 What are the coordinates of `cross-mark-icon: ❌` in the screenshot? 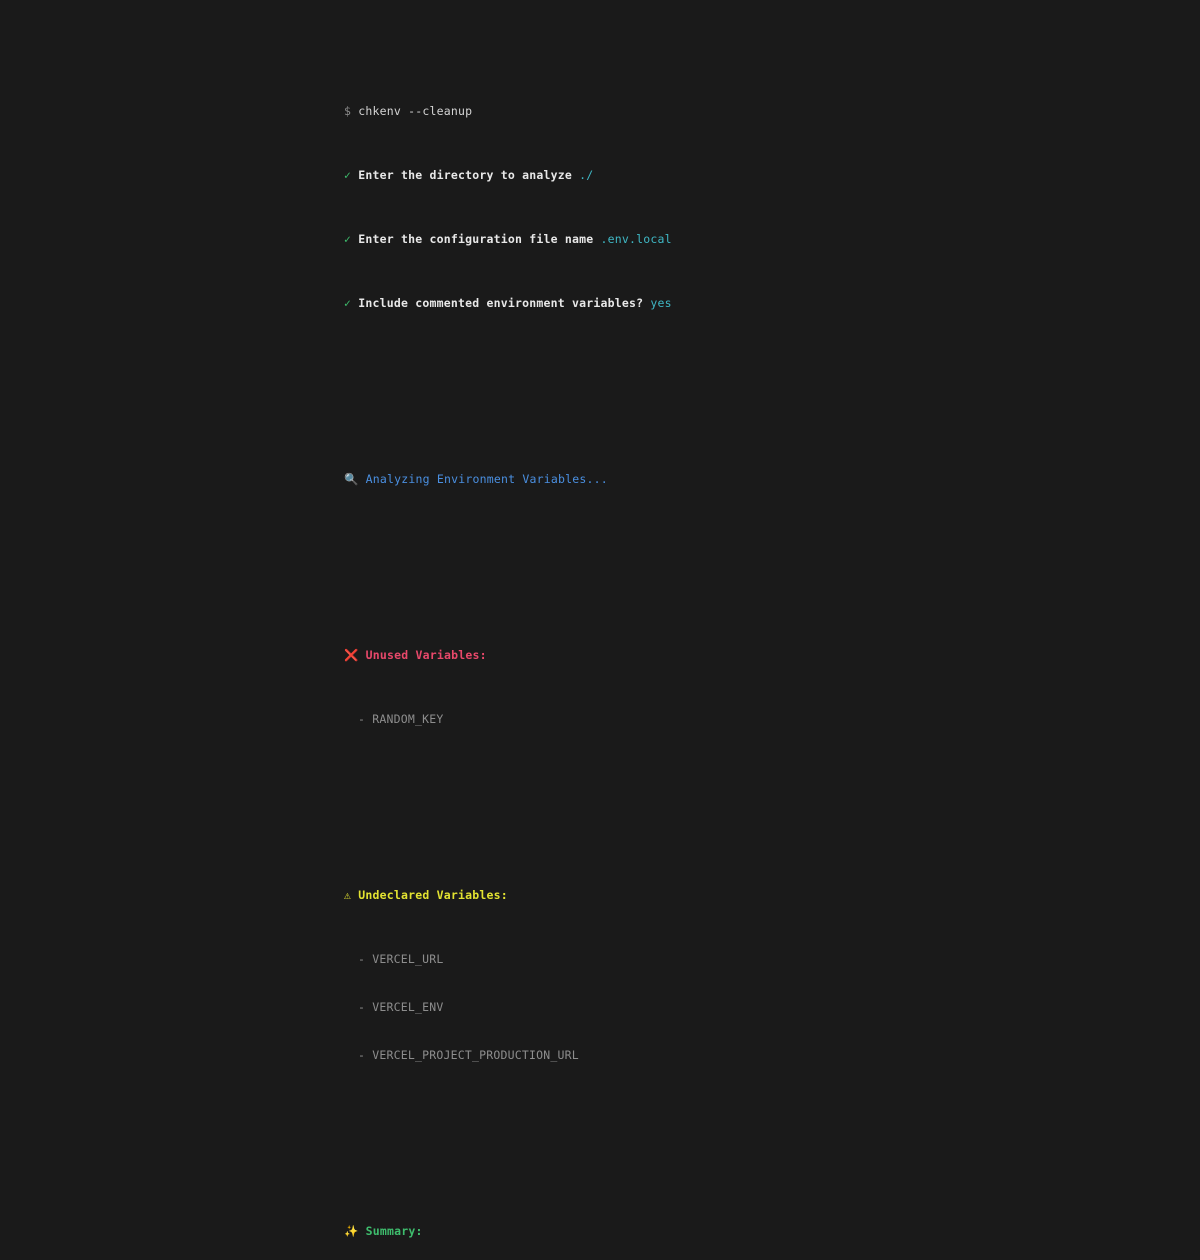 It's located at (351, 655).